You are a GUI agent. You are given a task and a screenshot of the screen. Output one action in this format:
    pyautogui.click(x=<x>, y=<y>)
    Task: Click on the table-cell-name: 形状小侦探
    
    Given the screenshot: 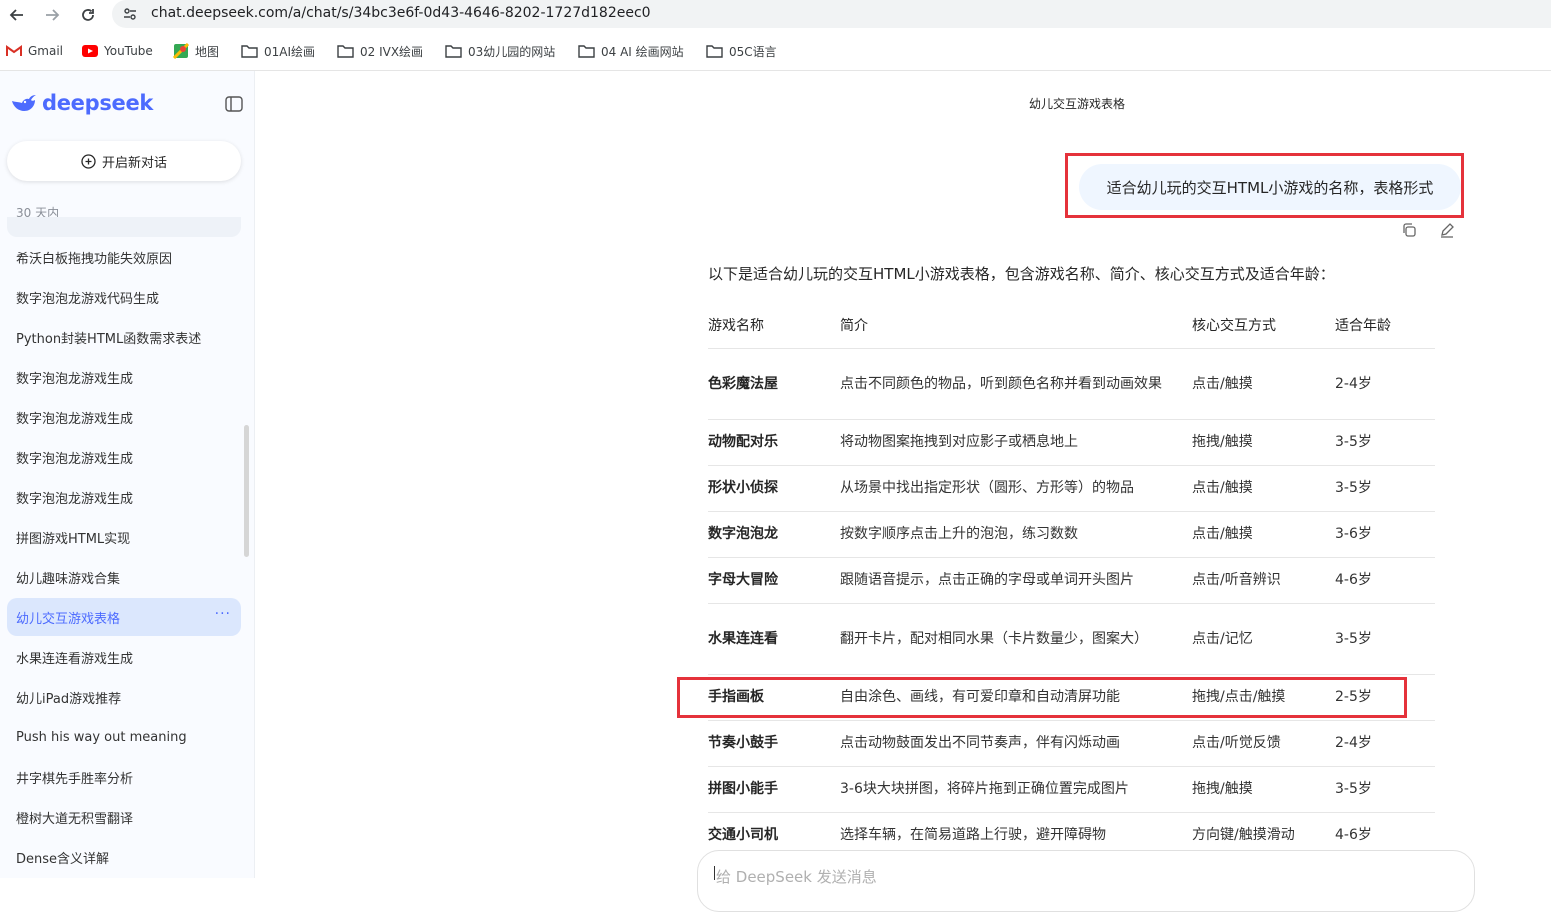 What is the action you would take?
    pyautogui.click(x=743, y=488)
    